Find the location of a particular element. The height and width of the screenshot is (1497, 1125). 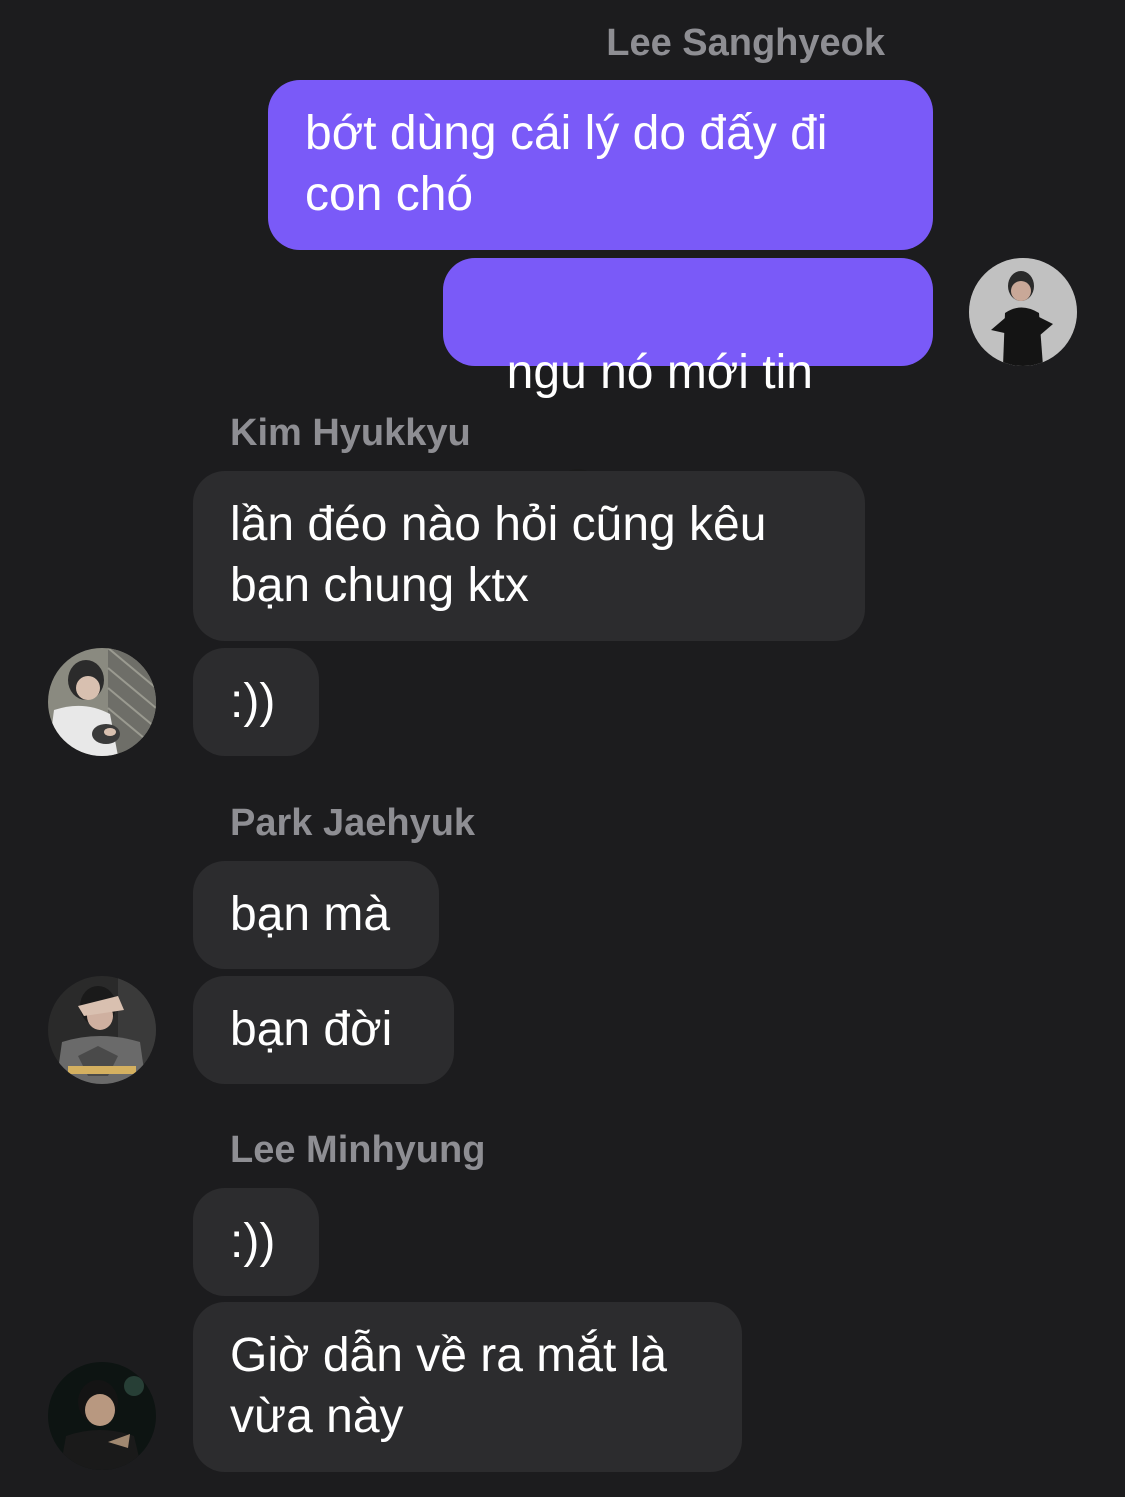

message-bubble: ngu nó mới tin is located at coordinates (688, 389).